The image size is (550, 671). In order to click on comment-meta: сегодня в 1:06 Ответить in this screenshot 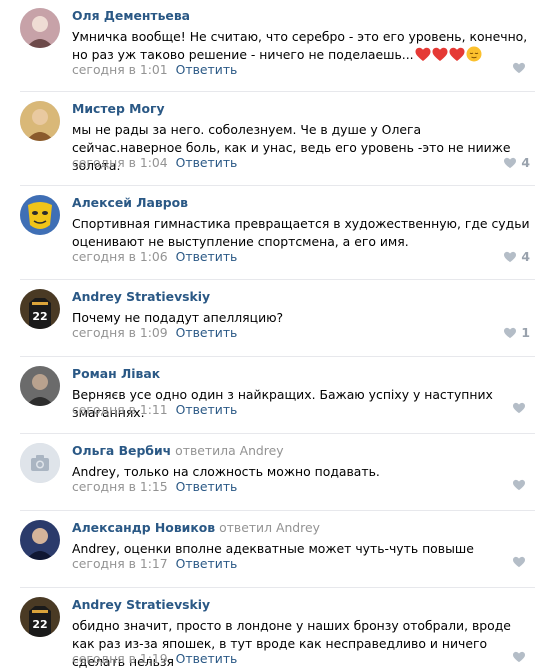, I will do `click(154, 257)`.